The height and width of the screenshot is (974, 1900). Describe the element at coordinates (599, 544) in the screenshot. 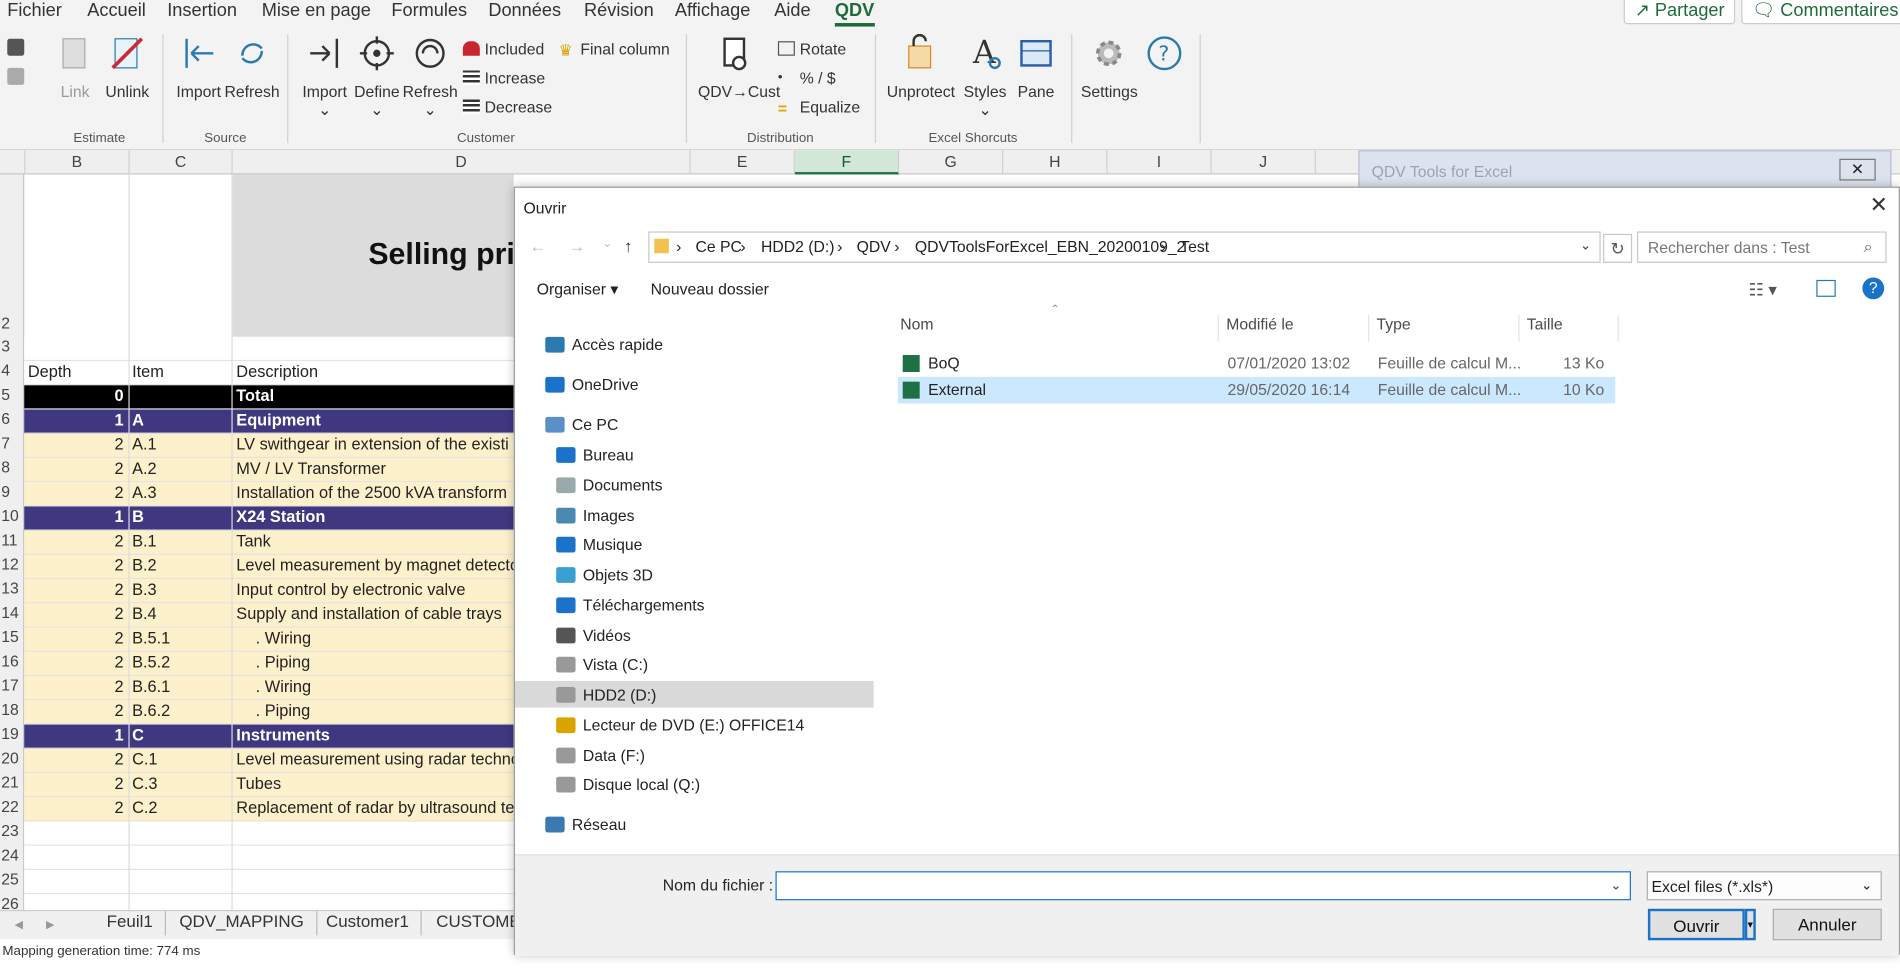

I see `nav-item: Musique` at that location.